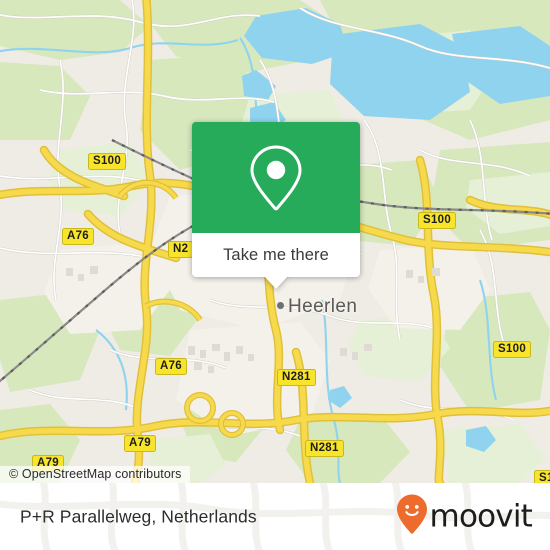 This screenshot has width=550, height=550. I want to click on take-me-there-callout: Take me there, so click(276, 205).